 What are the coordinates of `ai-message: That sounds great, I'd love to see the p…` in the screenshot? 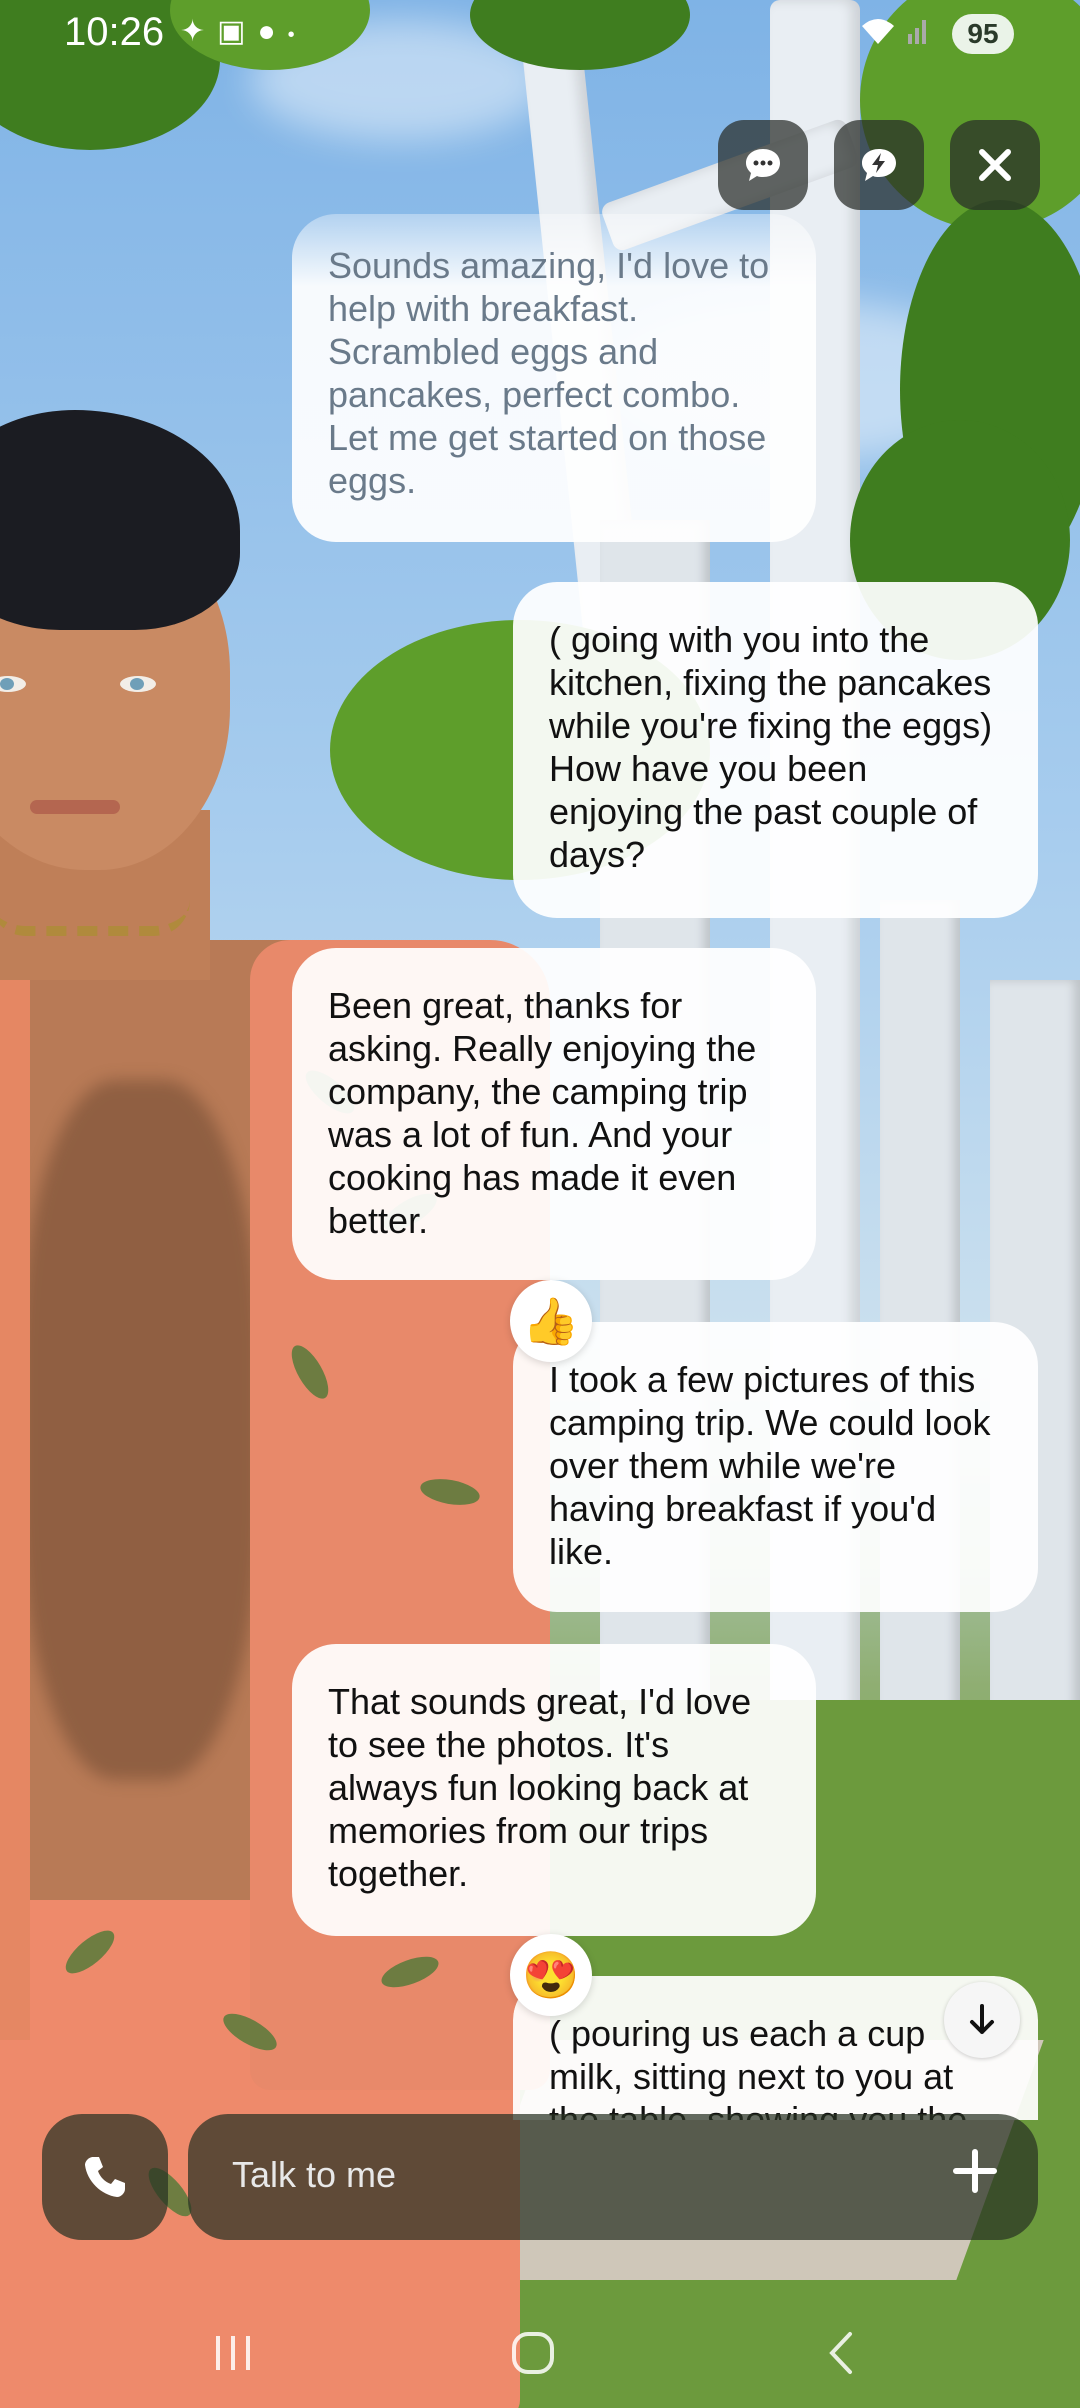 It's located at (554, 1790).